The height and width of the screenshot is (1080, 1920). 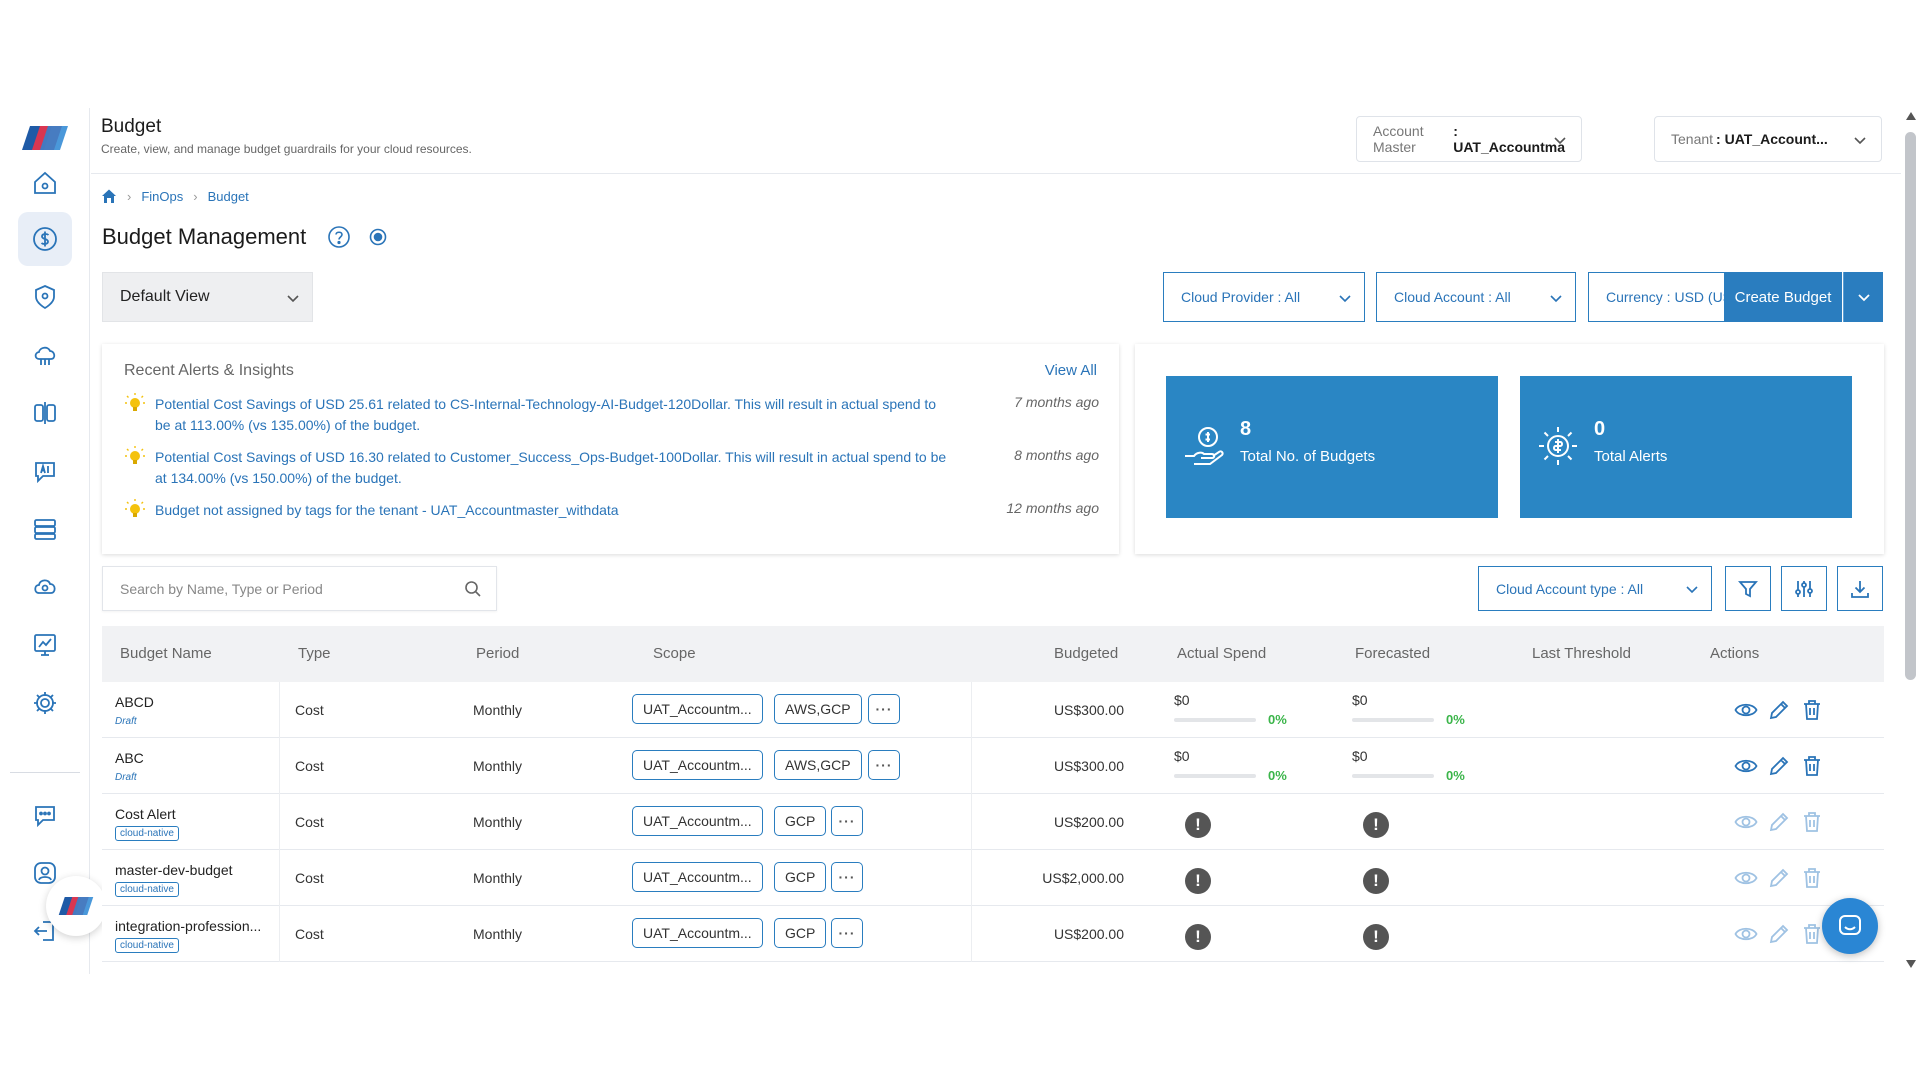 I want to click on column-settings-button, so click(x=1804, y=588).